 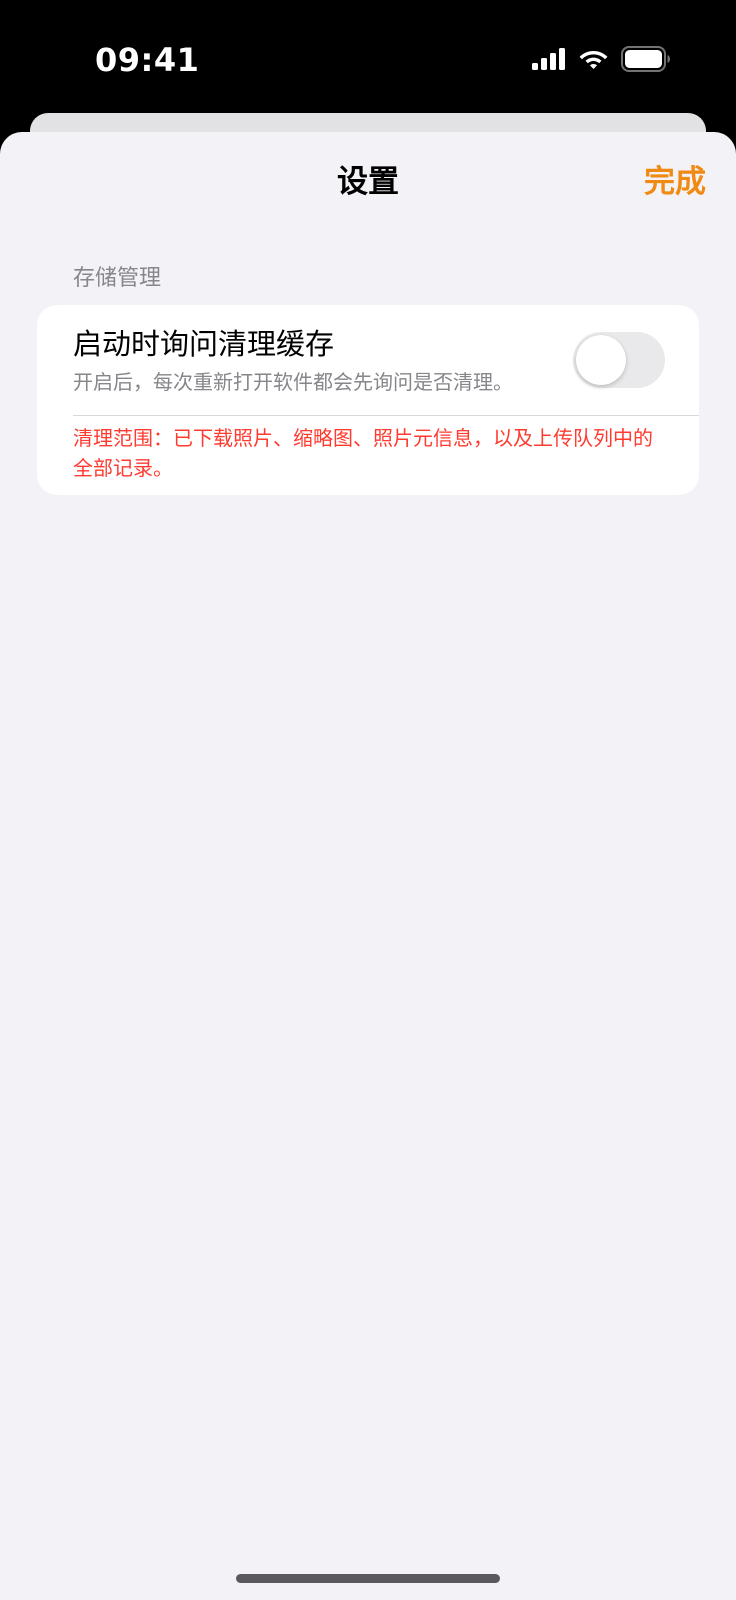 I want to click on ask-clear-cache-toggle, so click(x=619, y=360).